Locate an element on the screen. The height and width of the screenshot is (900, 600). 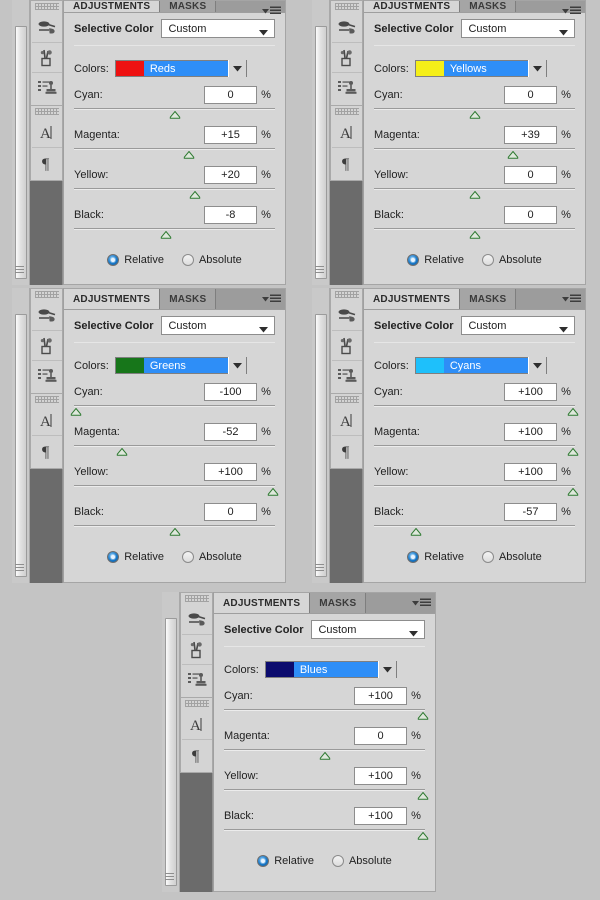
panel-scrollbar-cyans is located at coordinates (321, 435).